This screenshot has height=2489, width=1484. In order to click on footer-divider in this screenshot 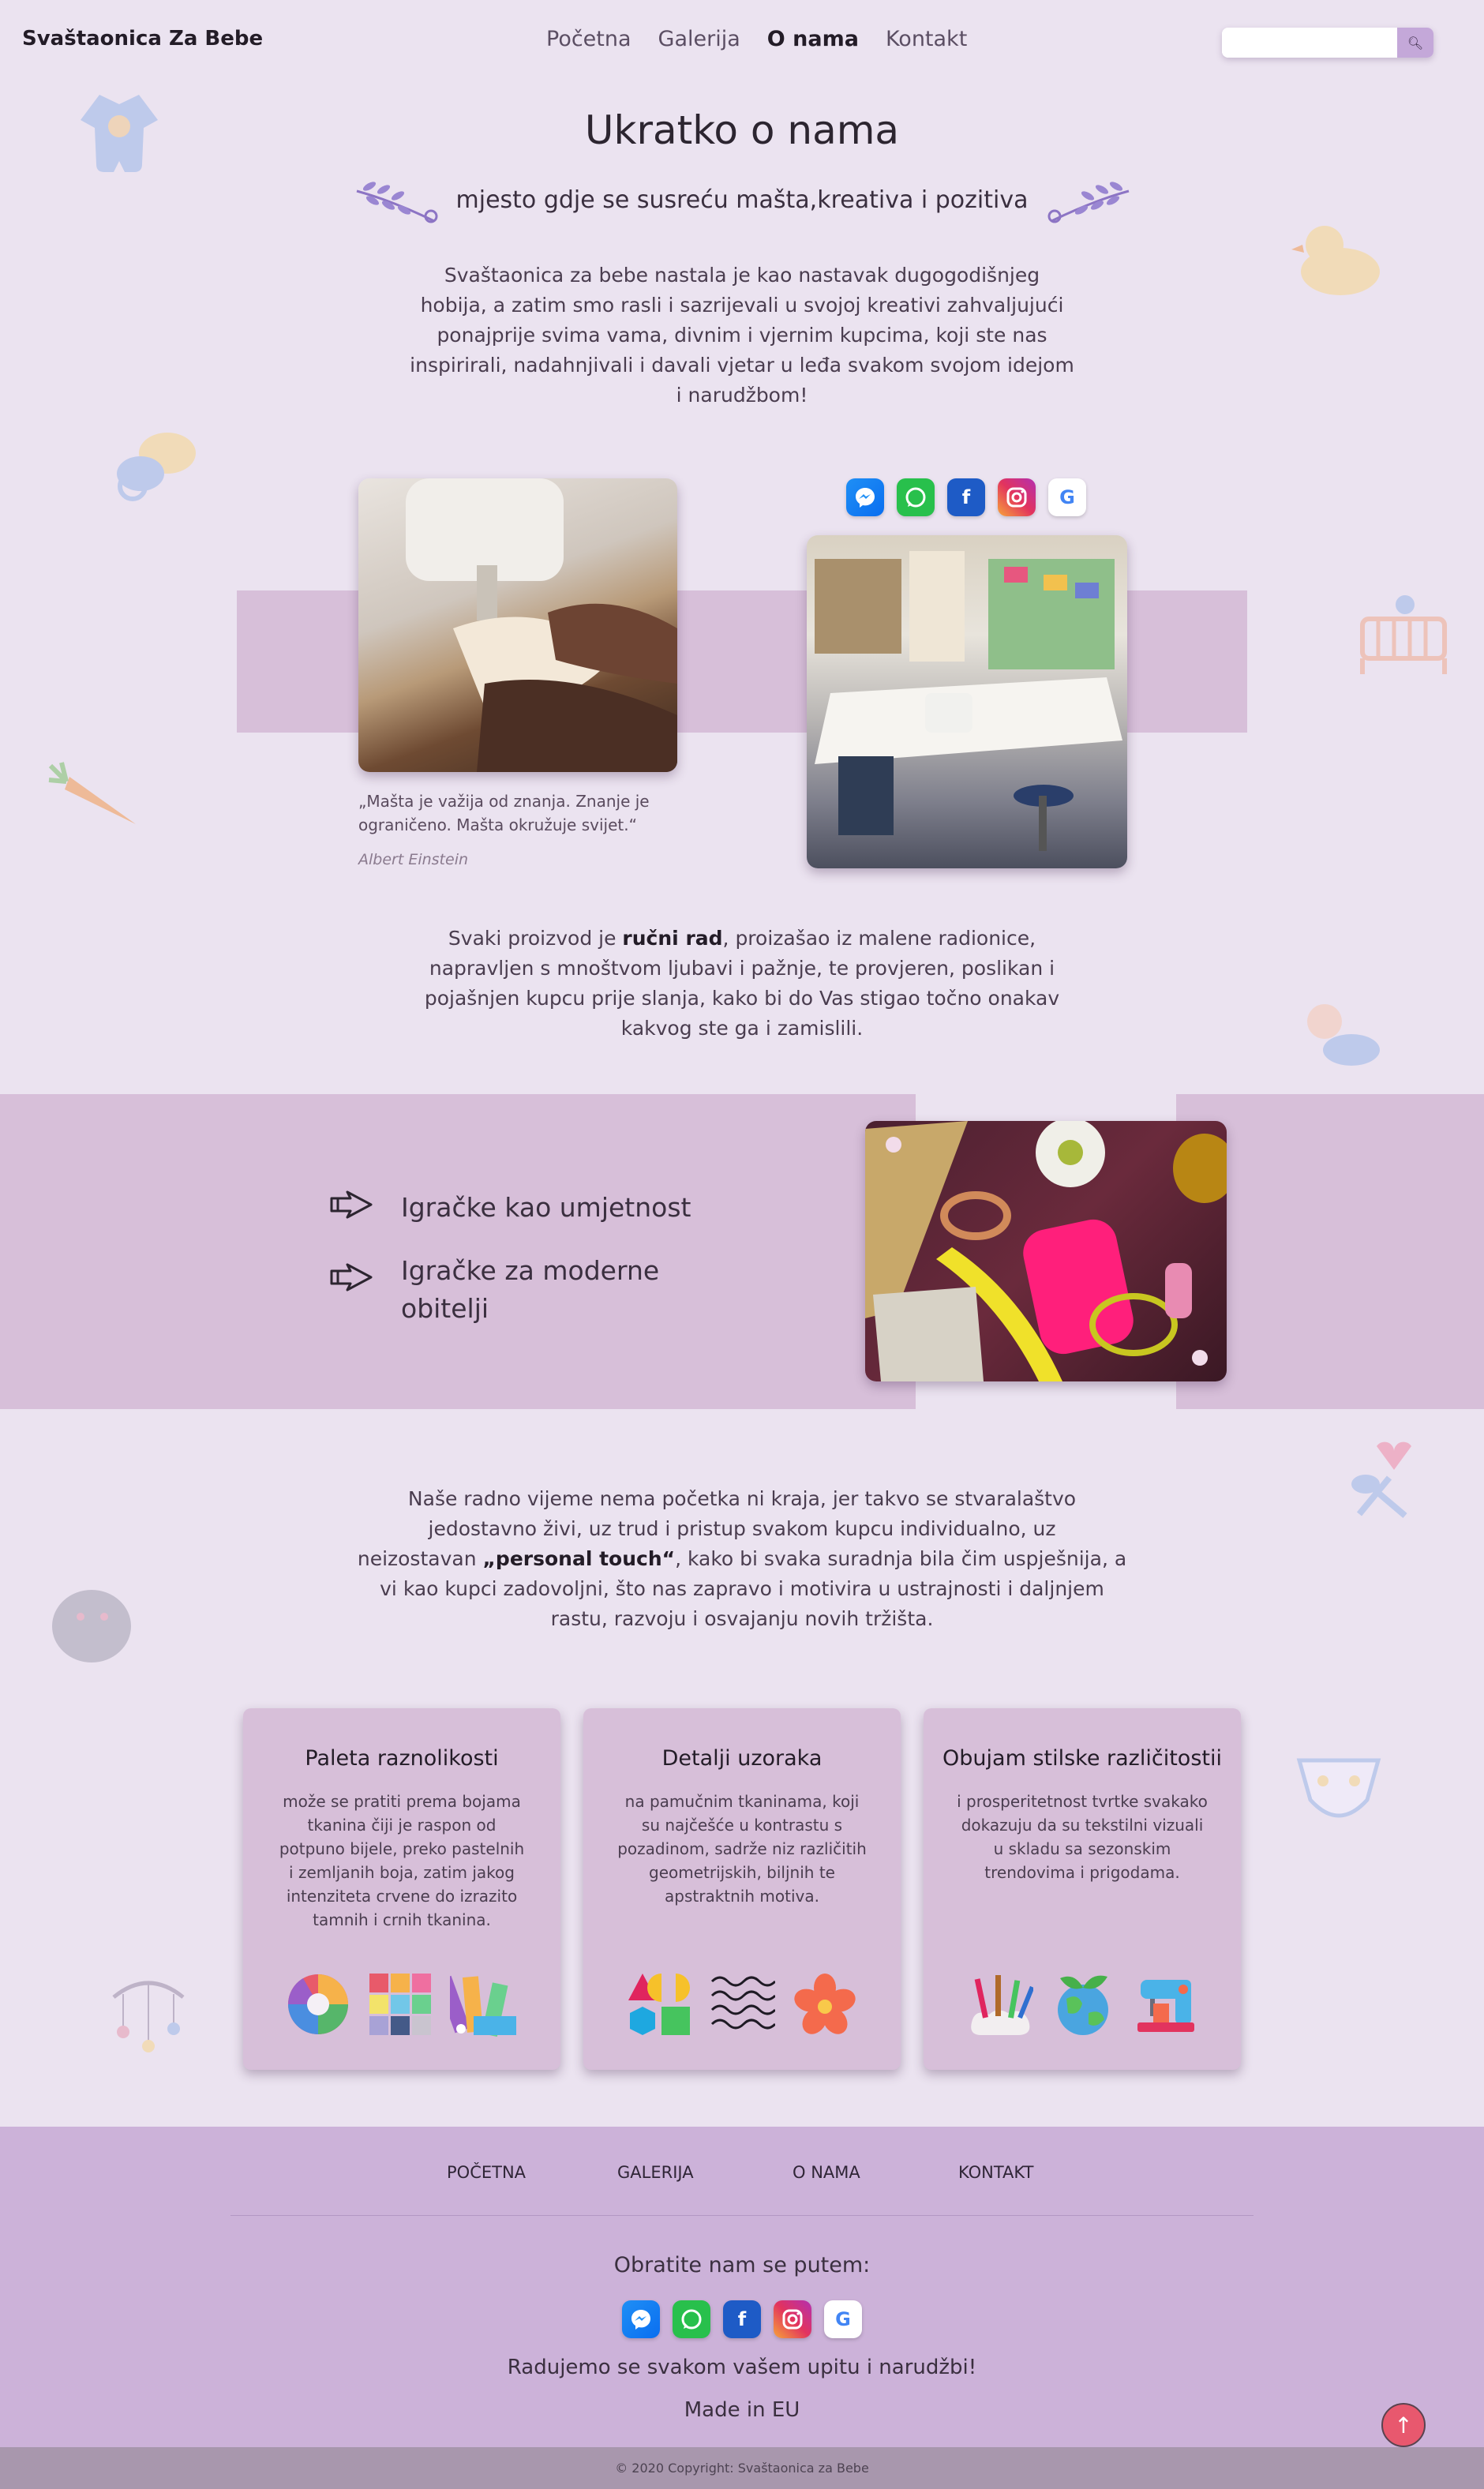, I will do `click(742, 2216)`.